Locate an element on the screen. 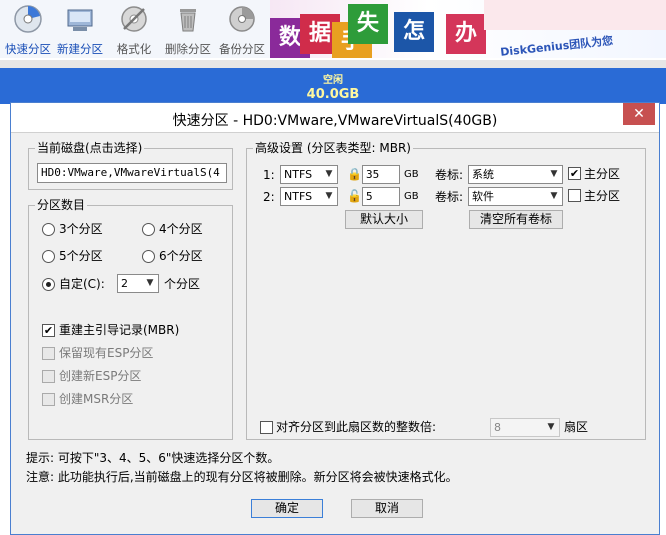  close-button: ✕ is located at coordinates (639, 114).